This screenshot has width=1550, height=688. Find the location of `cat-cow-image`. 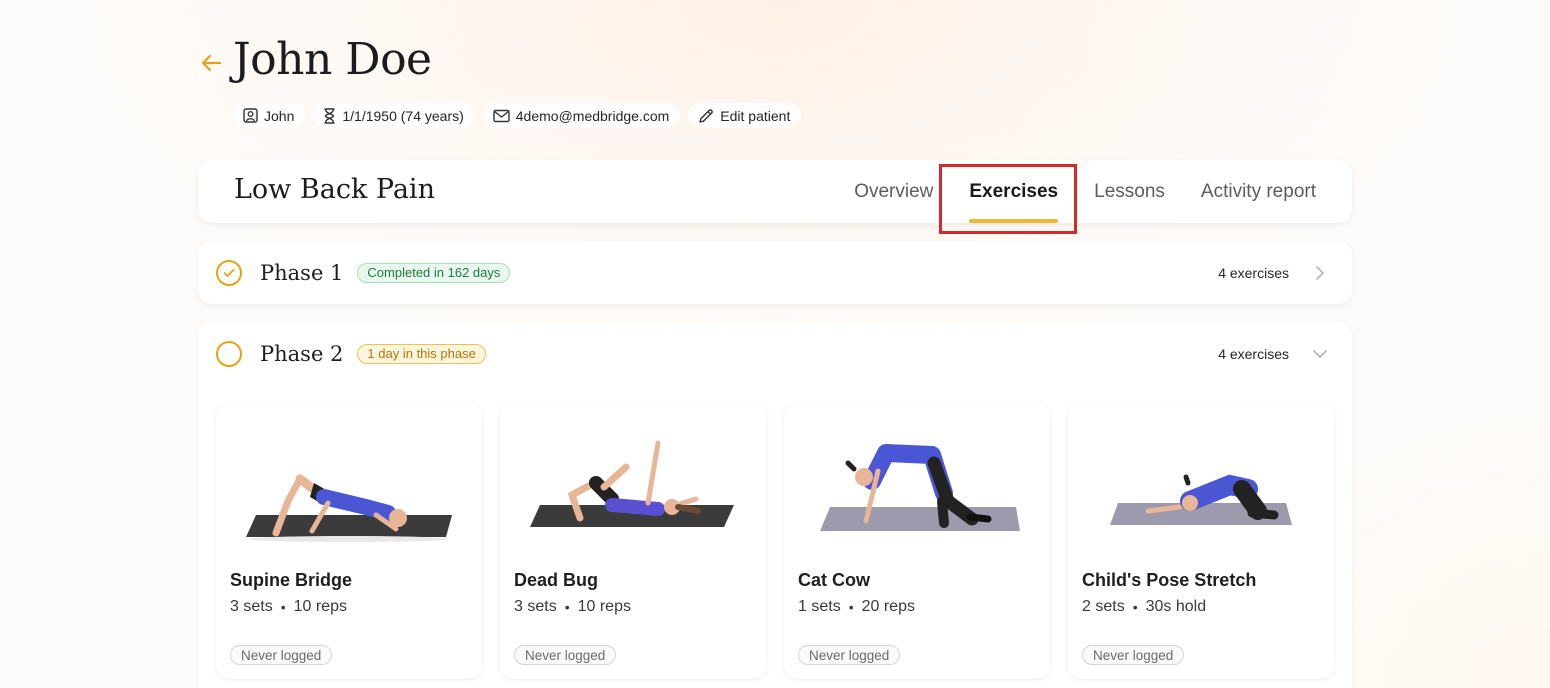

cat-cow-image is located at coordinates (920, 487).